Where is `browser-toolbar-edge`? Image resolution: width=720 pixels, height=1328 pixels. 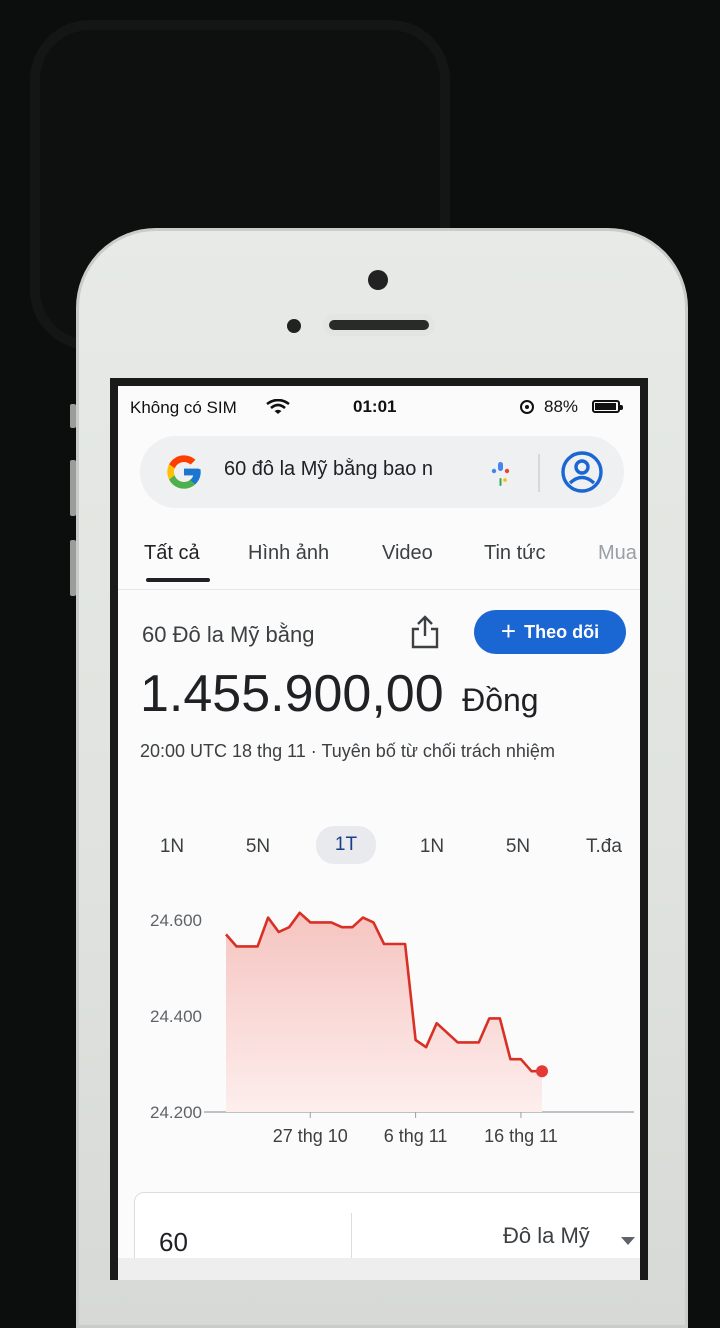
browser-toolbar-edge is located at coordinates (379, 1269).